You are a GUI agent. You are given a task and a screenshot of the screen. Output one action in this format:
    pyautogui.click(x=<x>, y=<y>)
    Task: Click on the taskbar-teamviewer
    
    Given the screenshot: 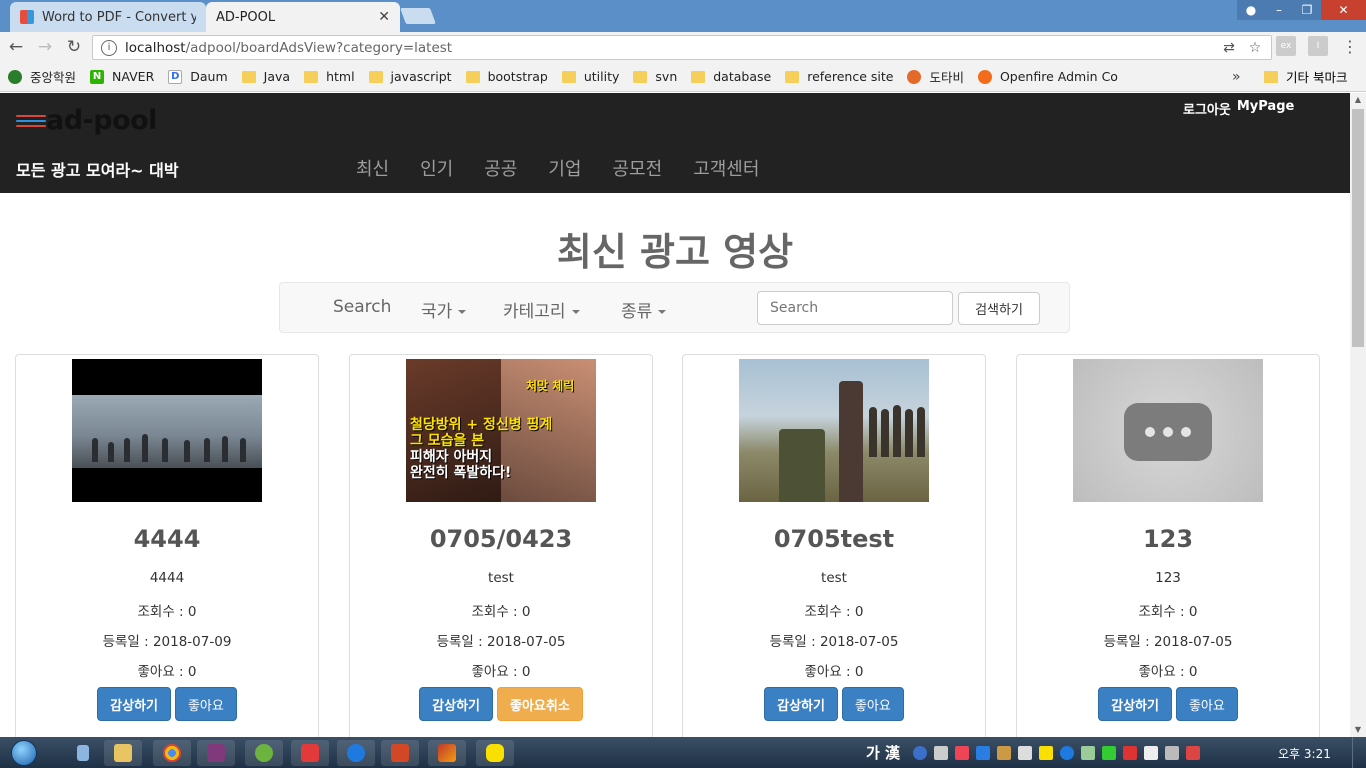 What is the action you would take?
    pyautogui.click(x=356, y=753)
    